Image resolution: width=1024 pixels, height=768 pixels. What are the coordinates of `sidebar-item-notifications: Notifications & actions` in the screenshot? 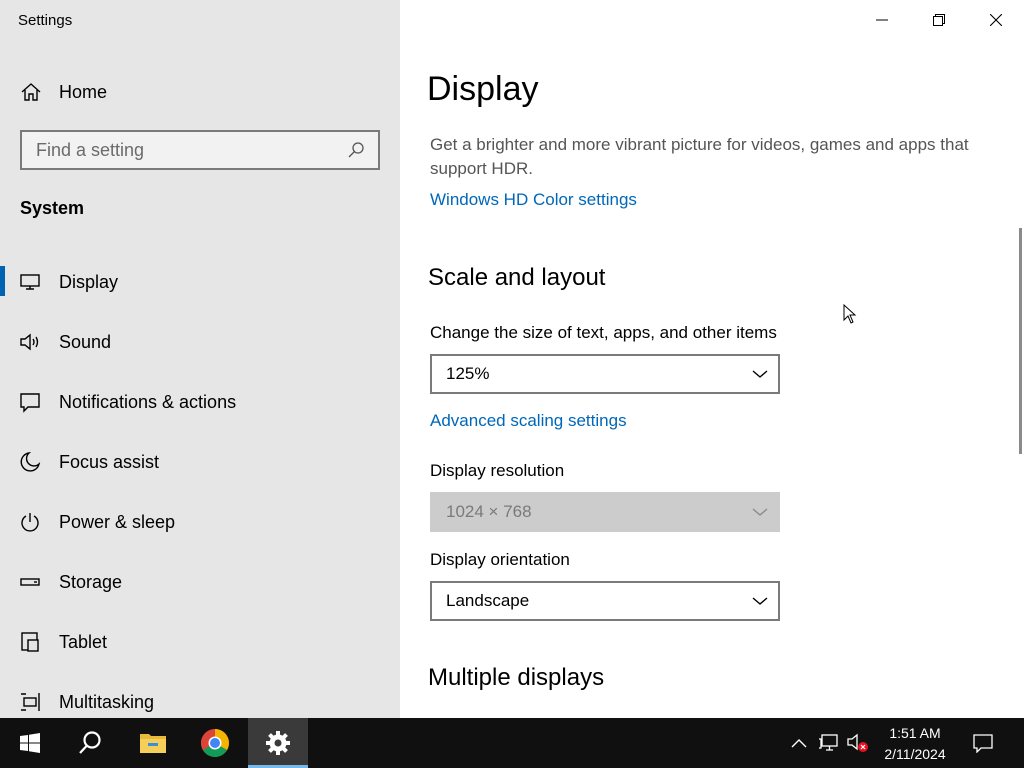 It's located at (200, 402).